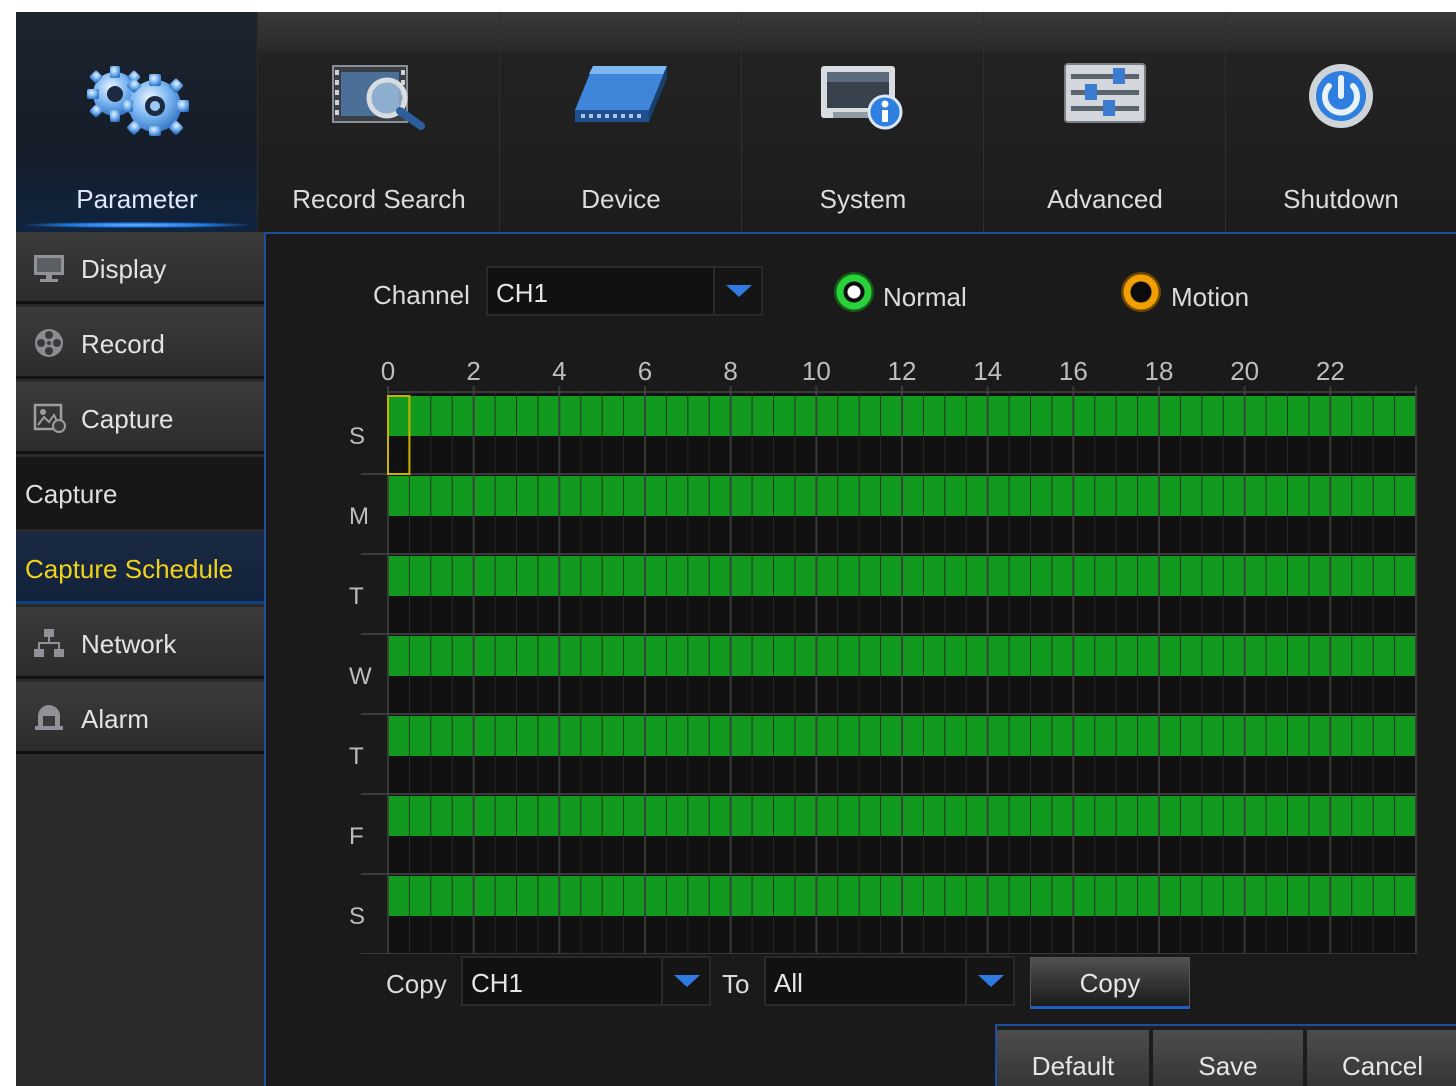  I want to click on power-icon, so click(1341, 96).